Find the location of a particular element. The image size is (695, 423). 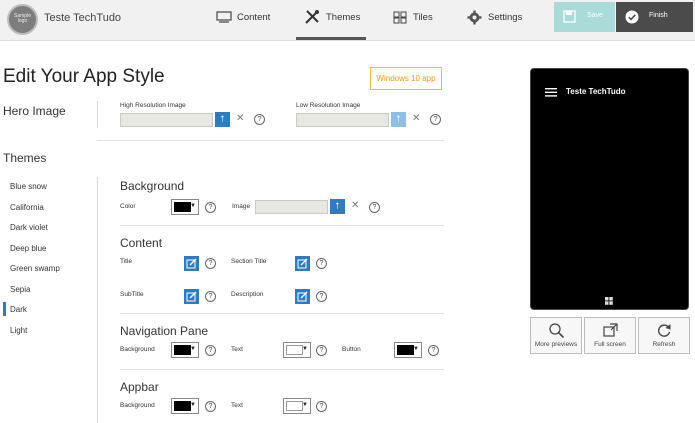

background-image-clear-icon: ✕ is located at coordinates (355, 205).